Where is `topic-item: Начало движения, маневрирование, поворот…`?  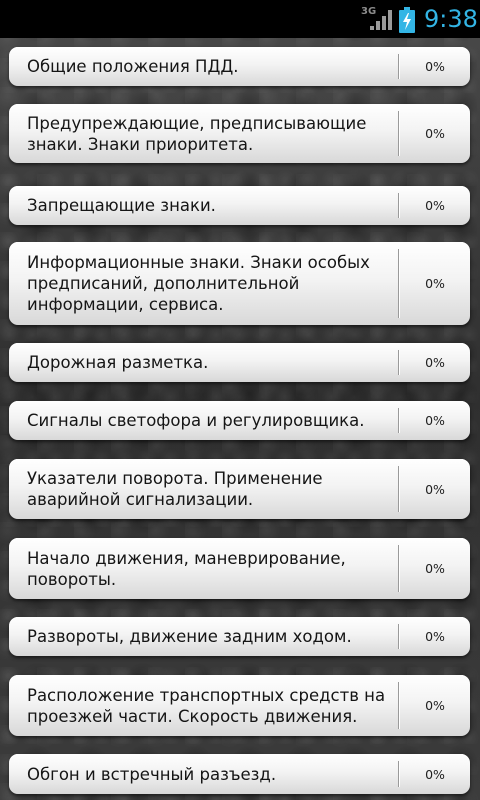 topic-item: Начало движения, маневрирование, поворот… is located at coordinates (239, 568).